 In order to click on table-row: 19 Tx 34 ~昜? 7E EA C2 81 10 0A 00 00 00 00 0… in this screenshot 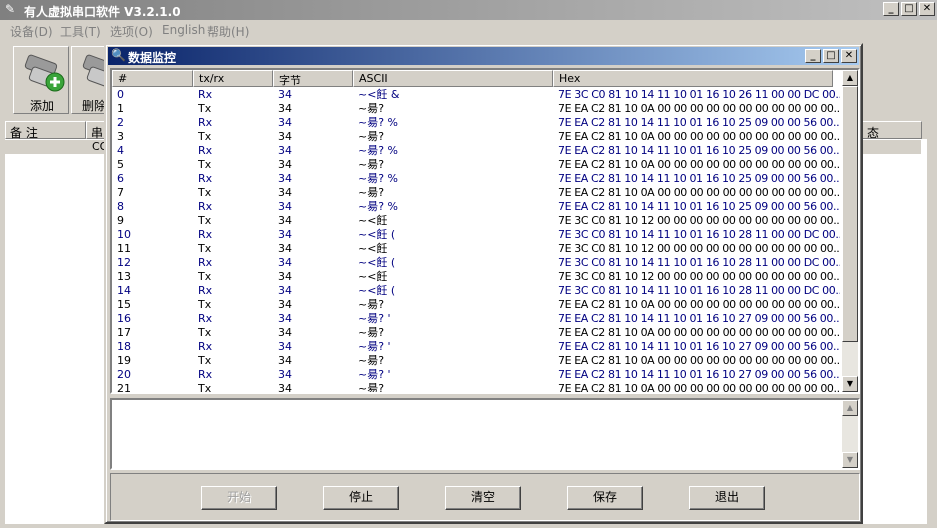, I will do `click(478, 361)`.